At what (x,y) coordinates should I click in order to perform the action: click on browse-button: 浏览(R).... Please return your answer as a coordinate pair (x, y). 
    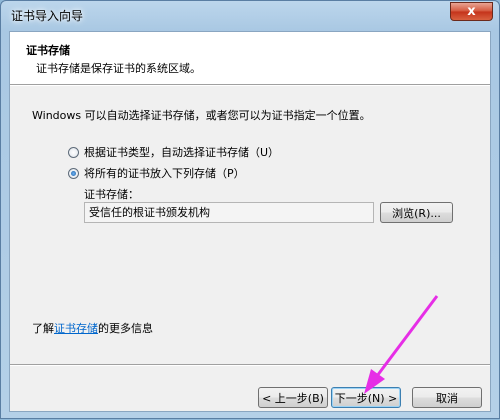
    Looking at the image, I should click on (416, 212).